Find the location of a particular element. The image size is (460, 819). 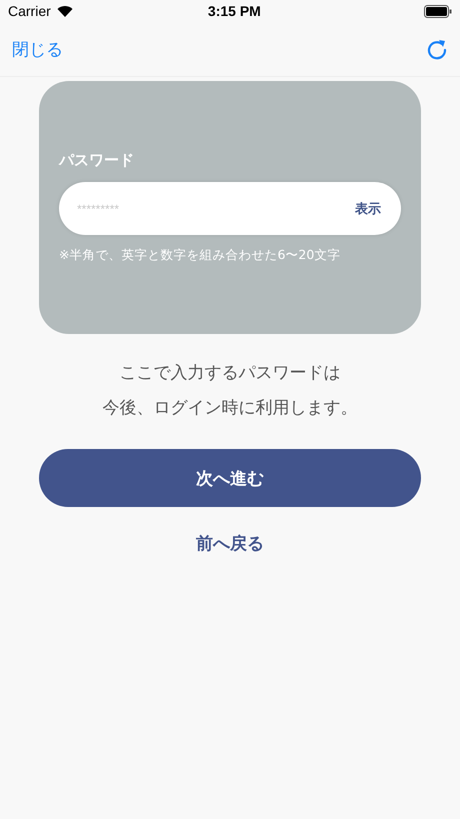

carrier-label: Carrier is located at coordinates (29, 11).